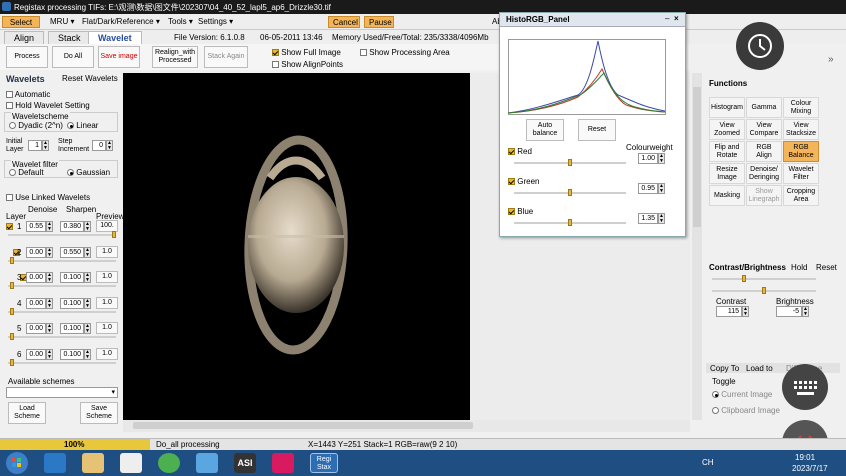  Describe the element at coordinates (834, 60) in the screenshot. I see `double-chevron-right-icon: »` at that location.